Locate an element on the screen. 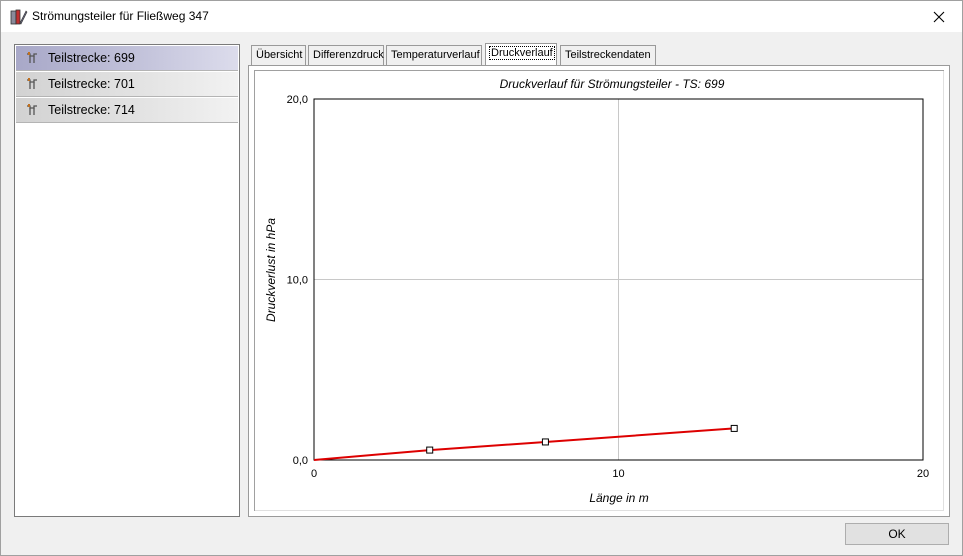 The width and height of the screenshot is (963, 556). tab-temperature-profile: Temperaturverlauf is located at coordinates (434, 55).